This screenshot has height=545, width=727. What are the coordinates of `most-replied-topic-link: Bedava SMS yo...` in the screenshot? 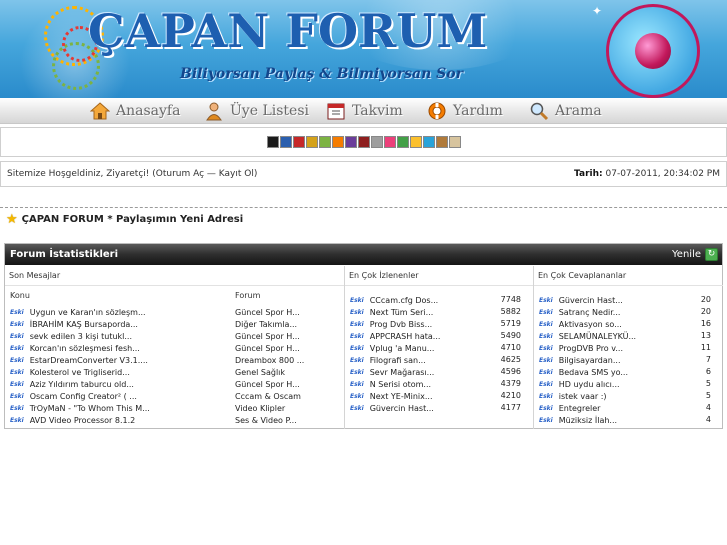 It's located at (593, 372).